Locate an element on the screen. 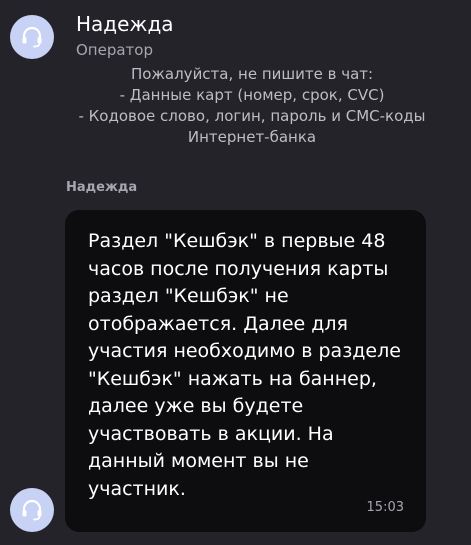  message-avatar is located at coordinates (32, 510).